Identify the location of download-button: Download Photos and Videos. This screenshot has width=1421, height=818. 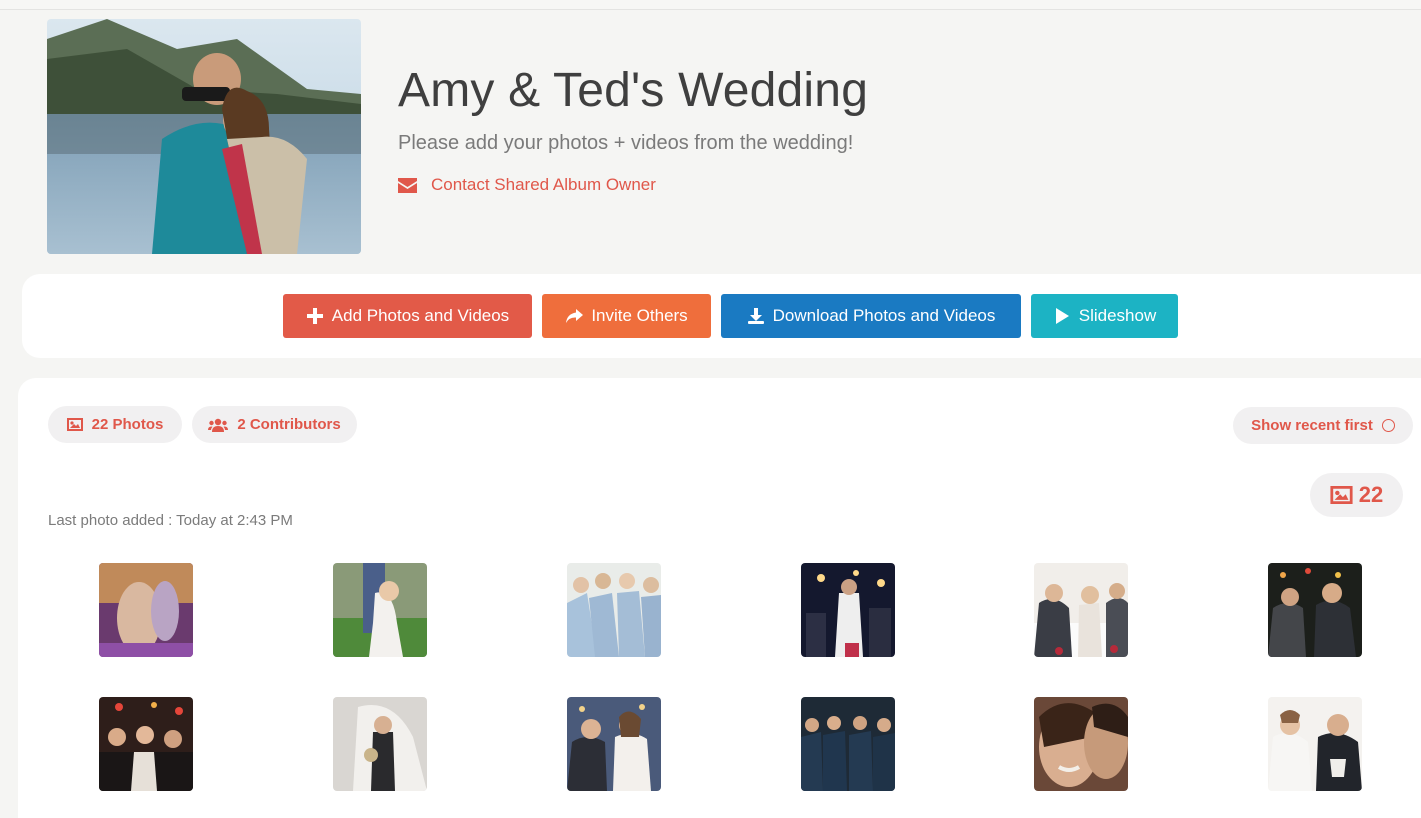
(871, 316).